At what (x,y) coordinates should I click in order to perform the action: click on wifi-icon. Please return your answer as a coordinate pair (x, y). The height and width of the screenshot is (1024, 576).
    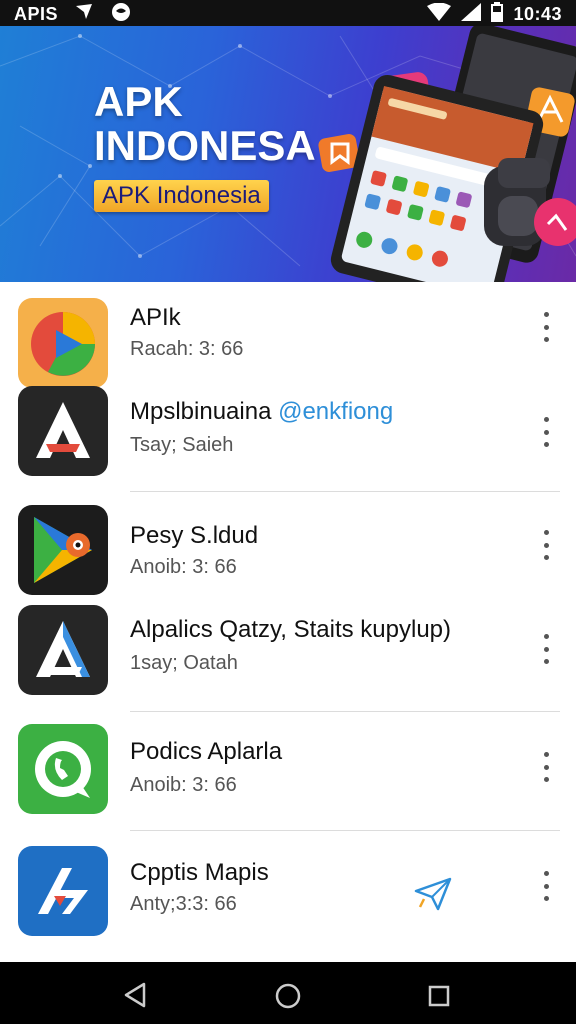
    Looking at the image, I should click on (439, 14).